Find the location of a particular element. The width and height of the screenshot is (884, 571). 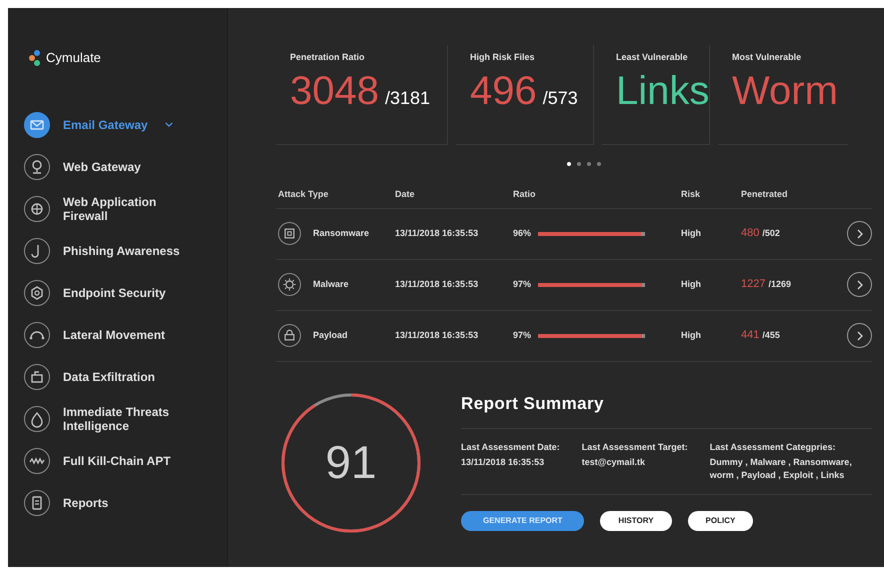

sidebar-item: Web Gateway is located at coordinates (125, 167).